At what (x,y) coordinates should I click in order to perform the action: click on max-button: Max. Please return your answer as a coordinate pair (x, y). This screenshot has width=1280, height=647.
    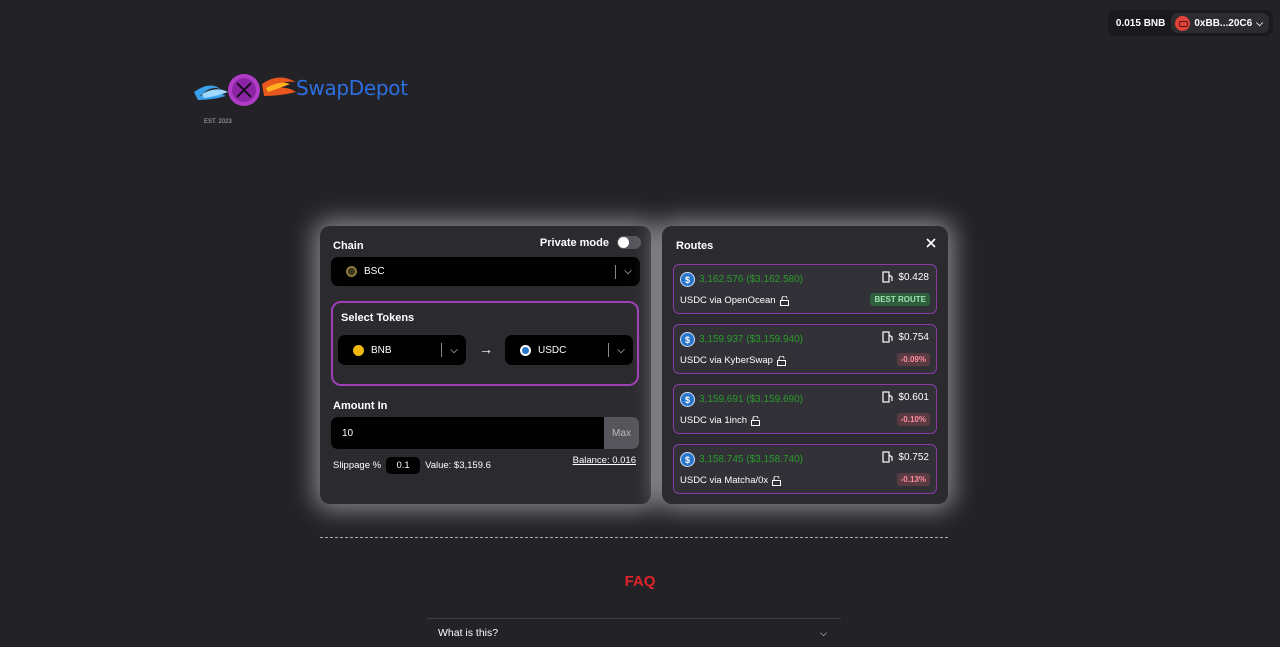
    Looking at the image, I should click on (621, 433).